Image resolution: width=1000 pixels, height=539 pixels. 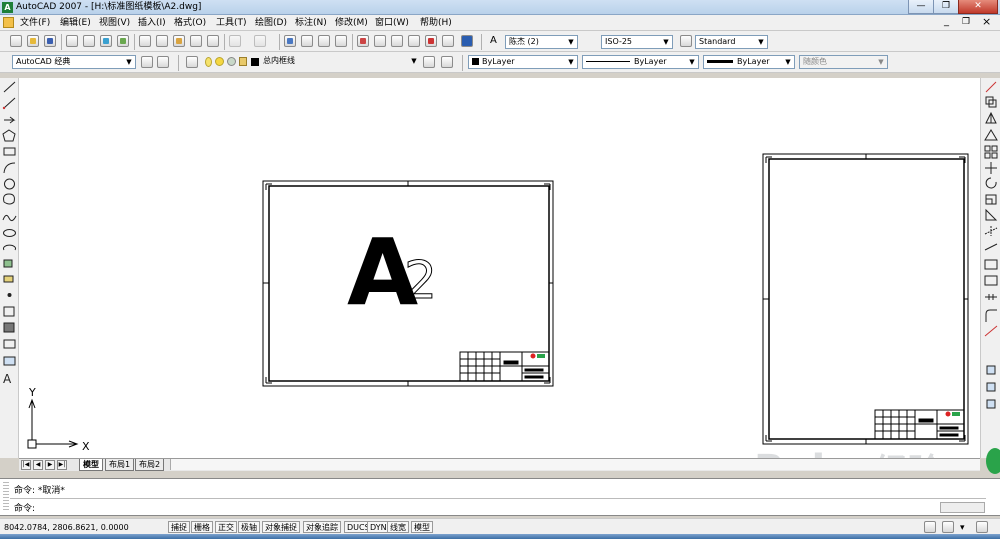 What do you see at coordinates (447, 62) in the screenshot?
I see `layer-previous-icon` at bounding box center [447, 62].